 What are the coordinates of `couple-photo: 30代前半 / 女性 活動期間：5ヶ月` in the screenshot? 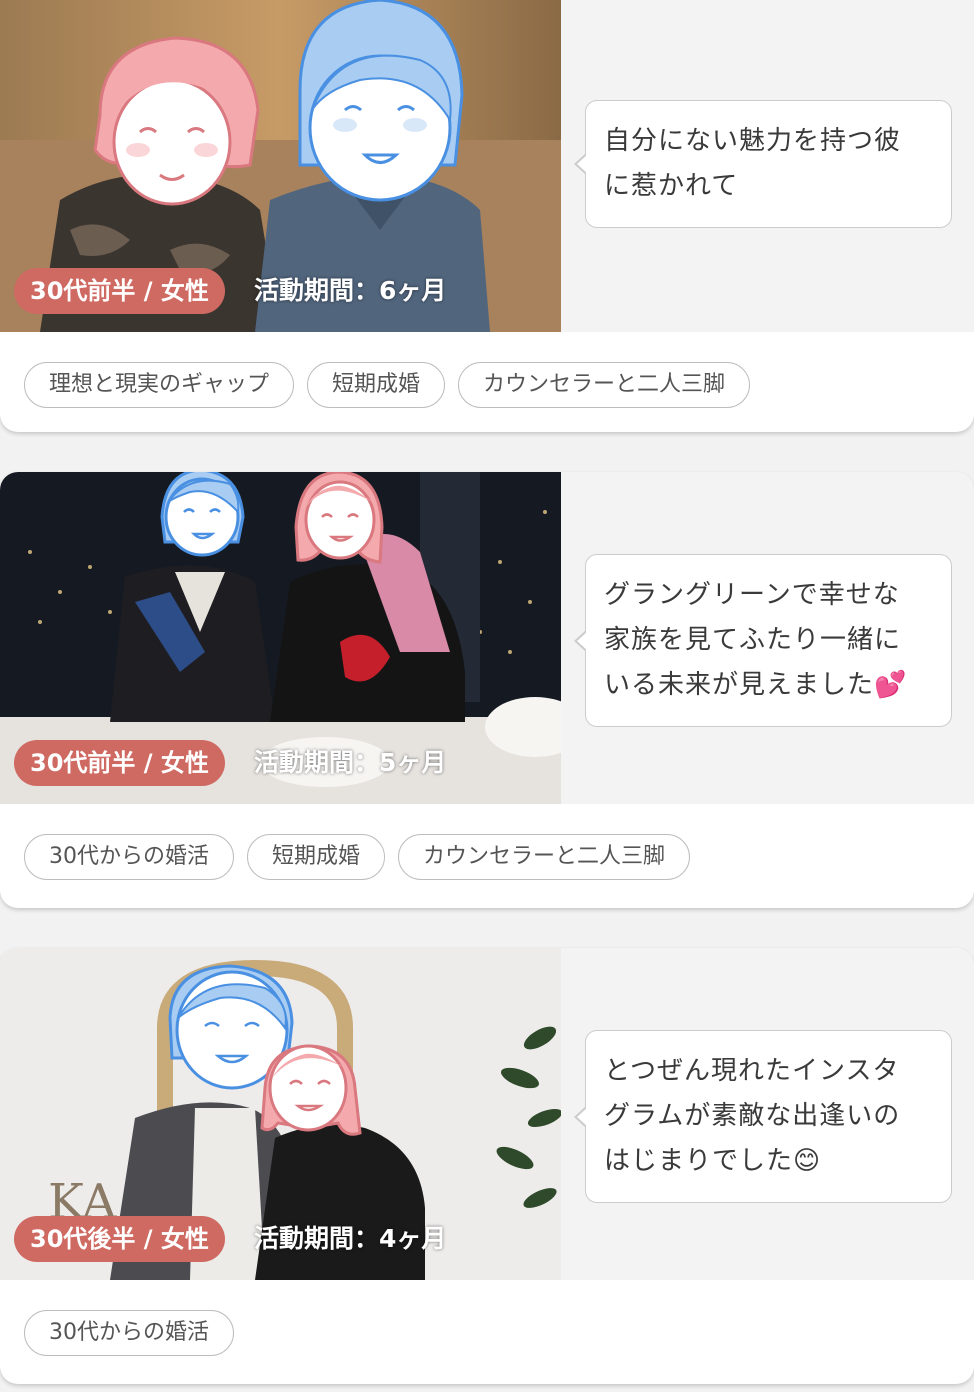 It's located at (280, 638).